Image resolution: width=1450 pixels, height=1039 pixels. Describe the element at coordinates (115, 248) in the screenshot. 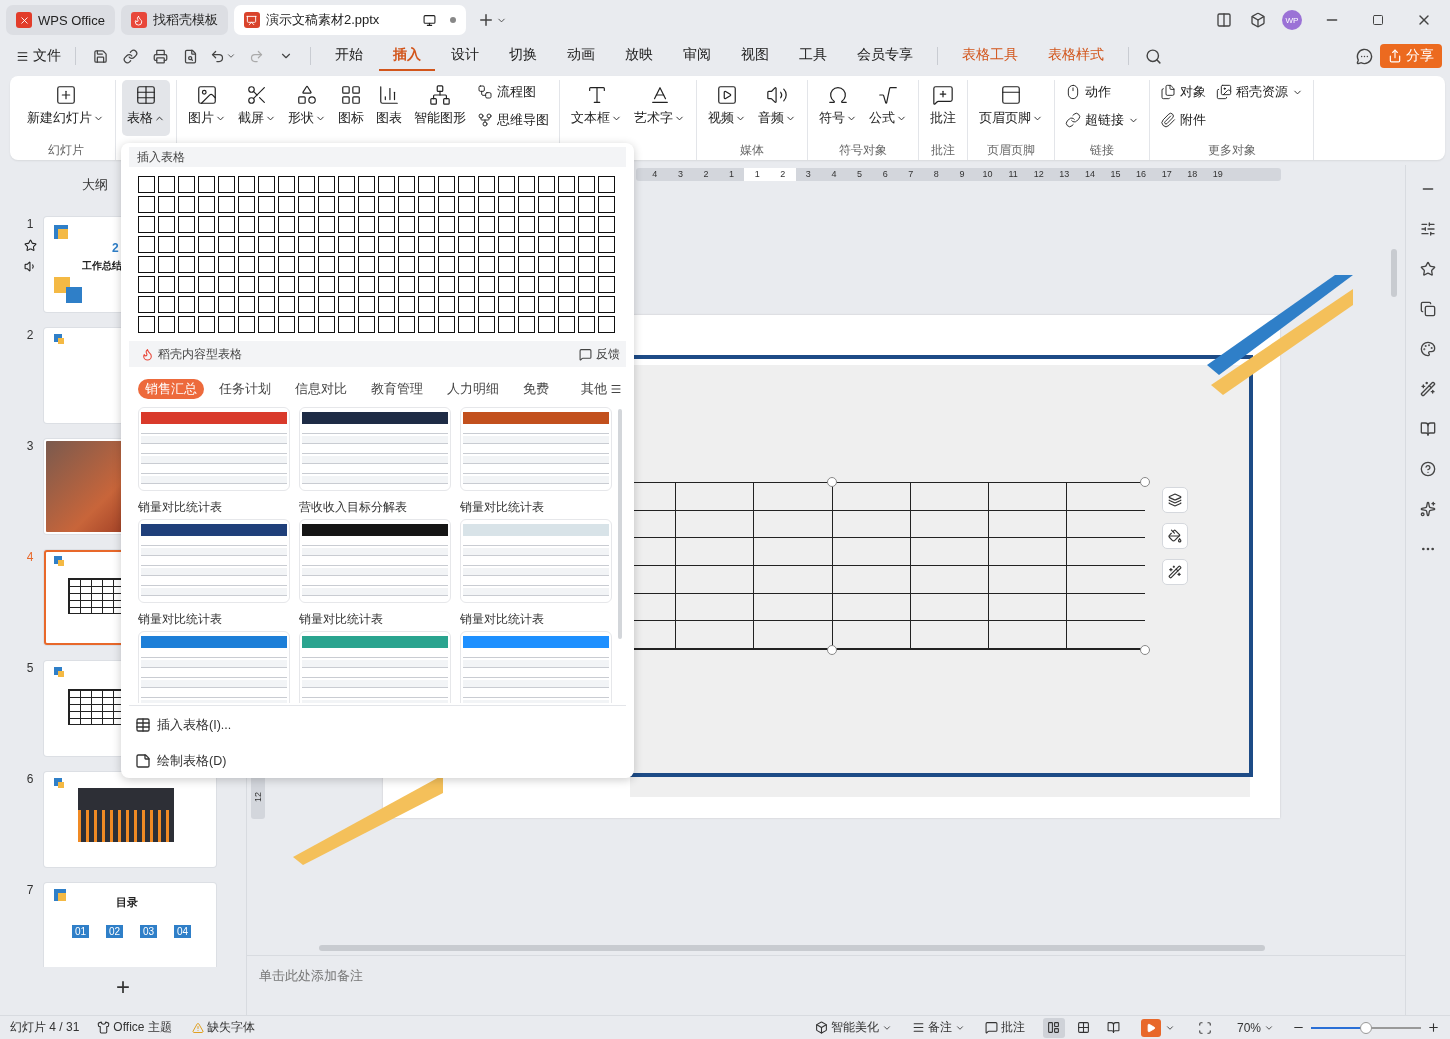

I see `slide-thumbnail-text: 2` at that location.